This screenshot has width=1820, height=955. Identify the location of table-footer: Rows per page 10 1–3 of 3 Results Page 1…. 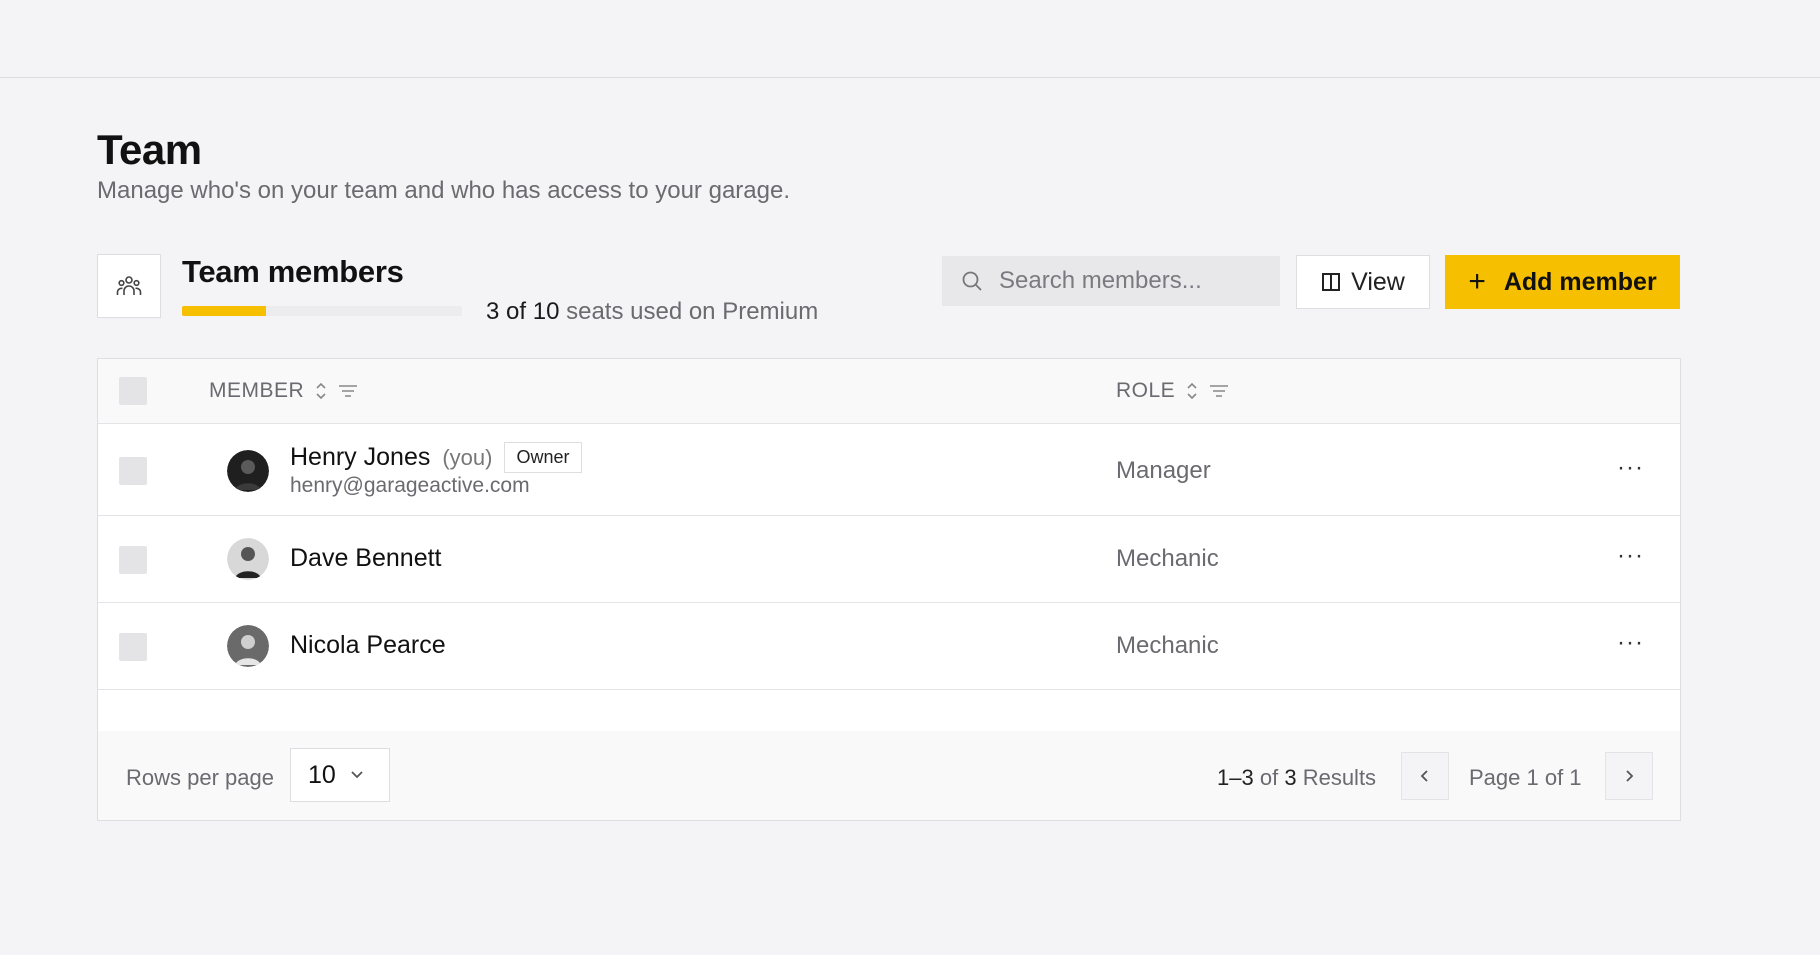
(889, 775).